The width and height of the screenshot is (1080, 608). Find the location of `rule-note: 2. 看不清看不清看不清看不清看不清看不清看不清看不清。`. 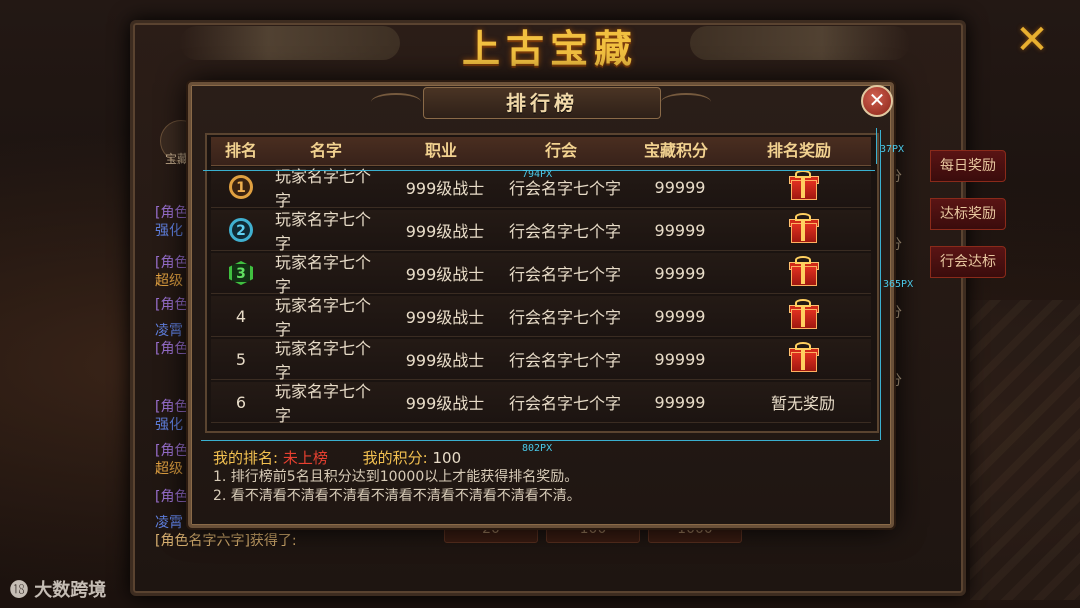

rule-note: 2. 看不清看不清看不清看不清看不清看不清看不清看不清。 is located at coordinates (397, 496).